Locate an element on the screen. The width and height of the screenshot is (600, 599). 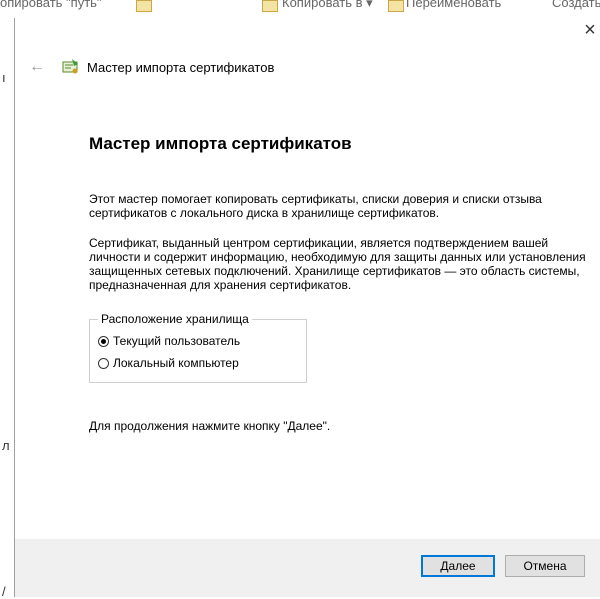
background-left-char: ı is located at coordinates (4, 77).